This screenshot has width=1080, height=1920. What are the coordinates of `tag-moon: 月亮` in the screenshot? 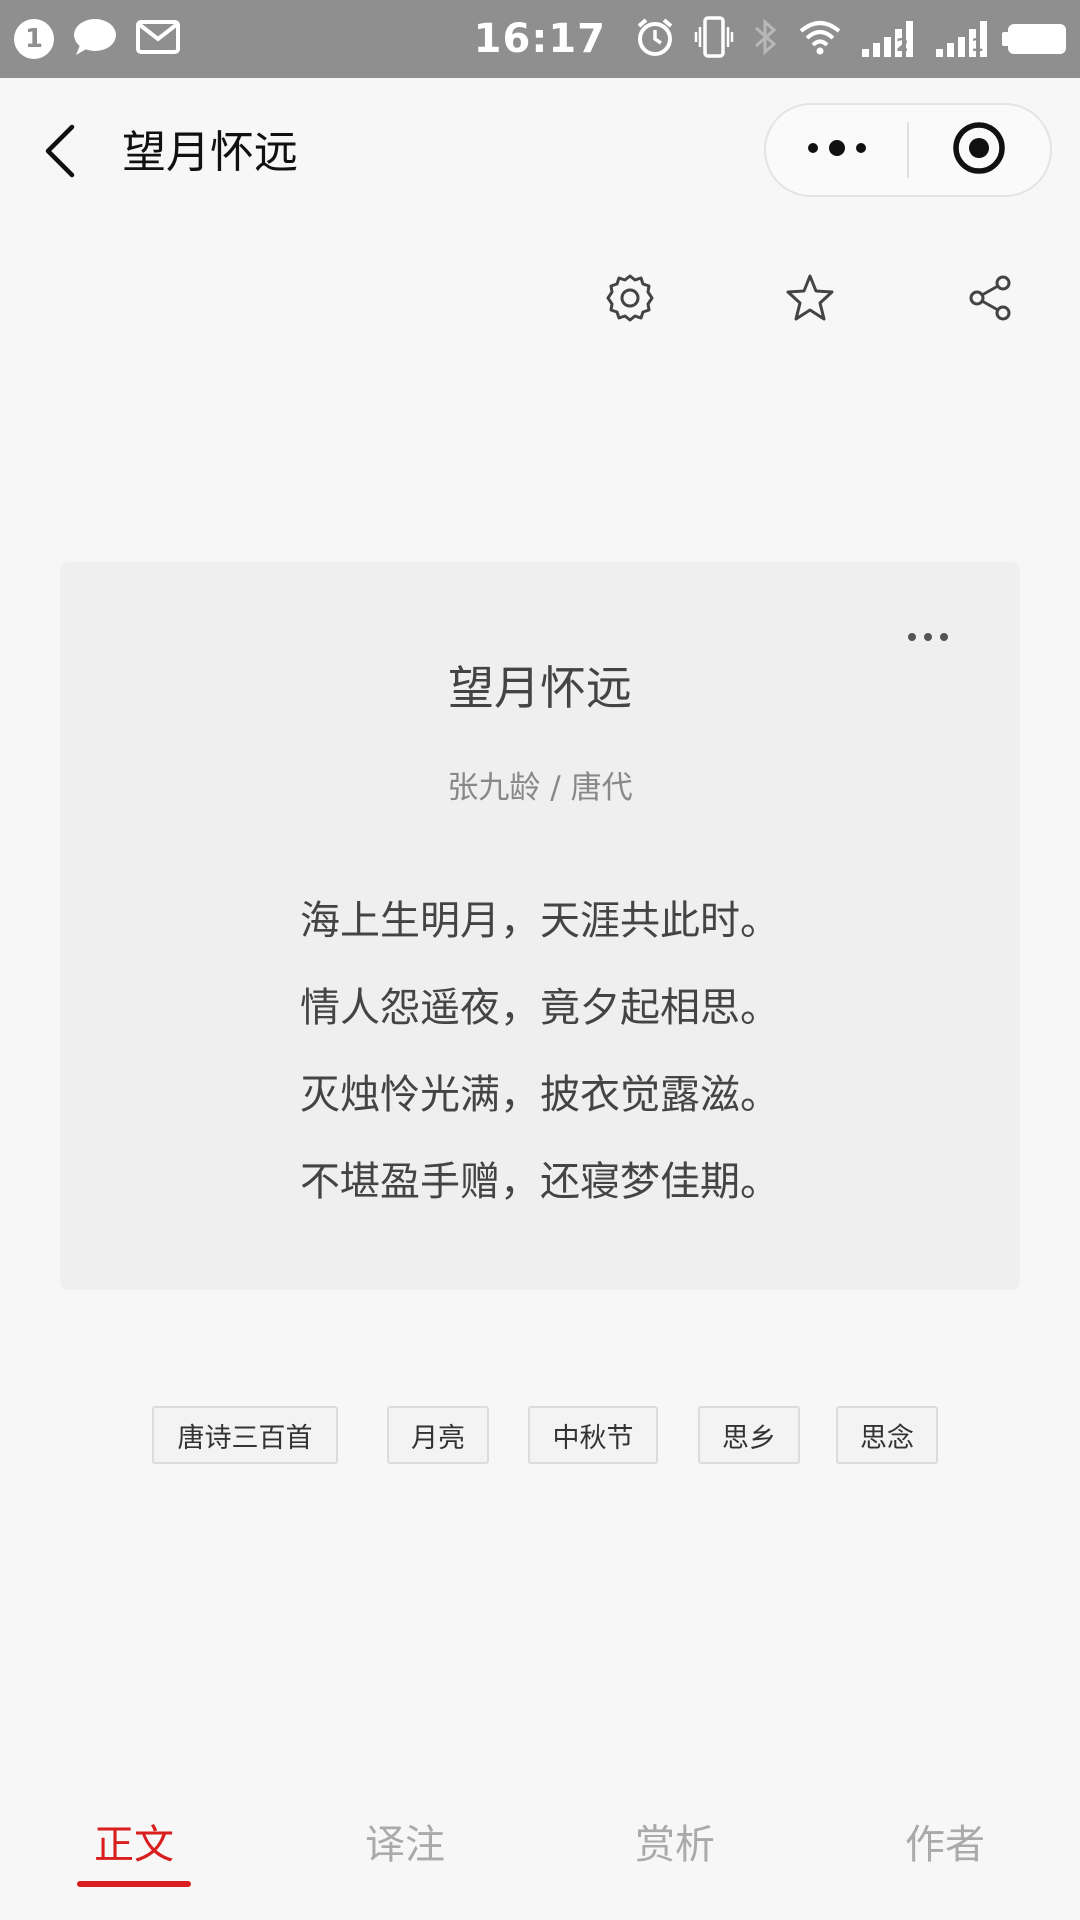 It's located at (438, 1435).